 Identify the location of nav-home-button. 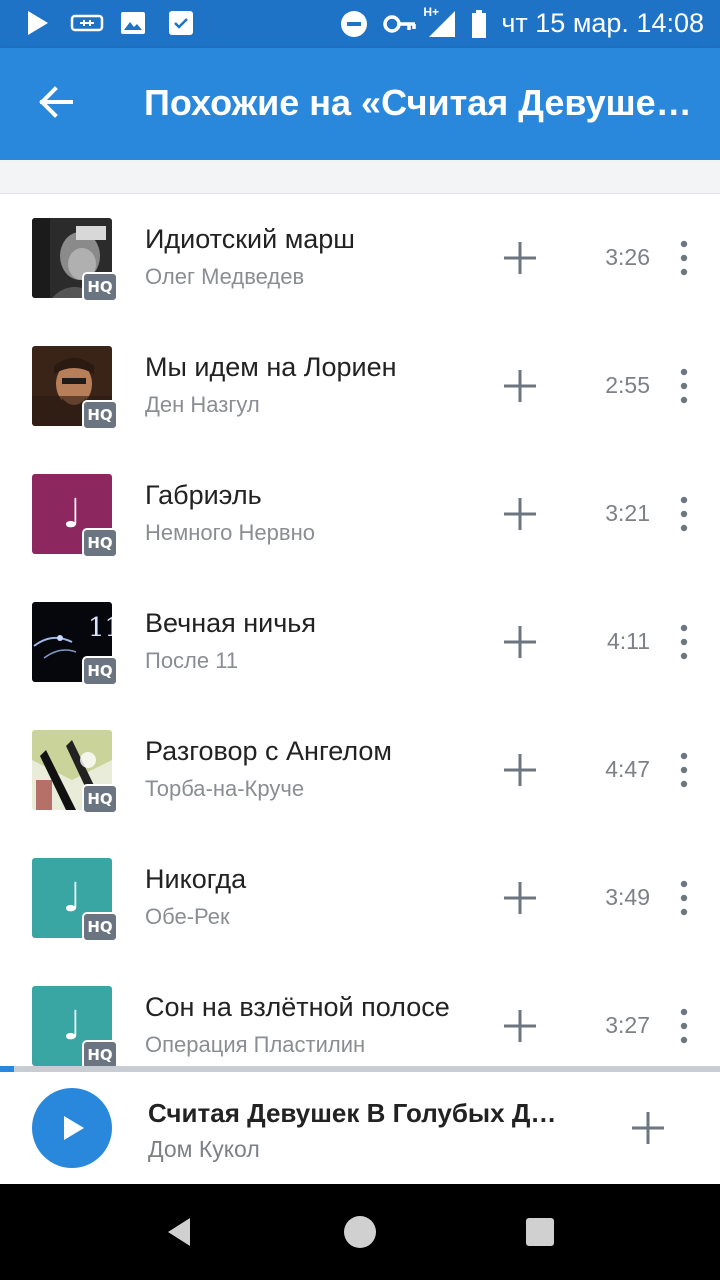
(360, 1232).